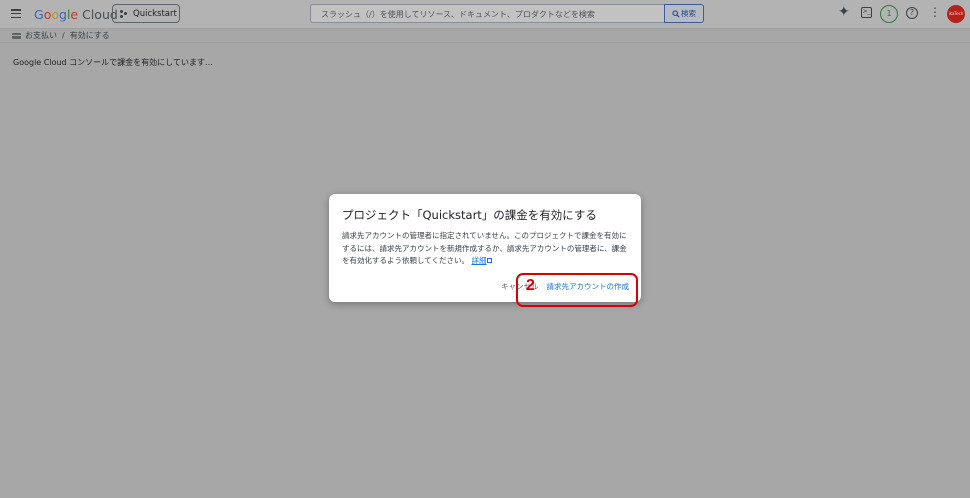 Image resolution: width=970 pixels, height=498 pixels. What do you see at coordinates (530, 285) in the screenshot?
I see `step-number-label: 2` at bounding box center [530, 285].